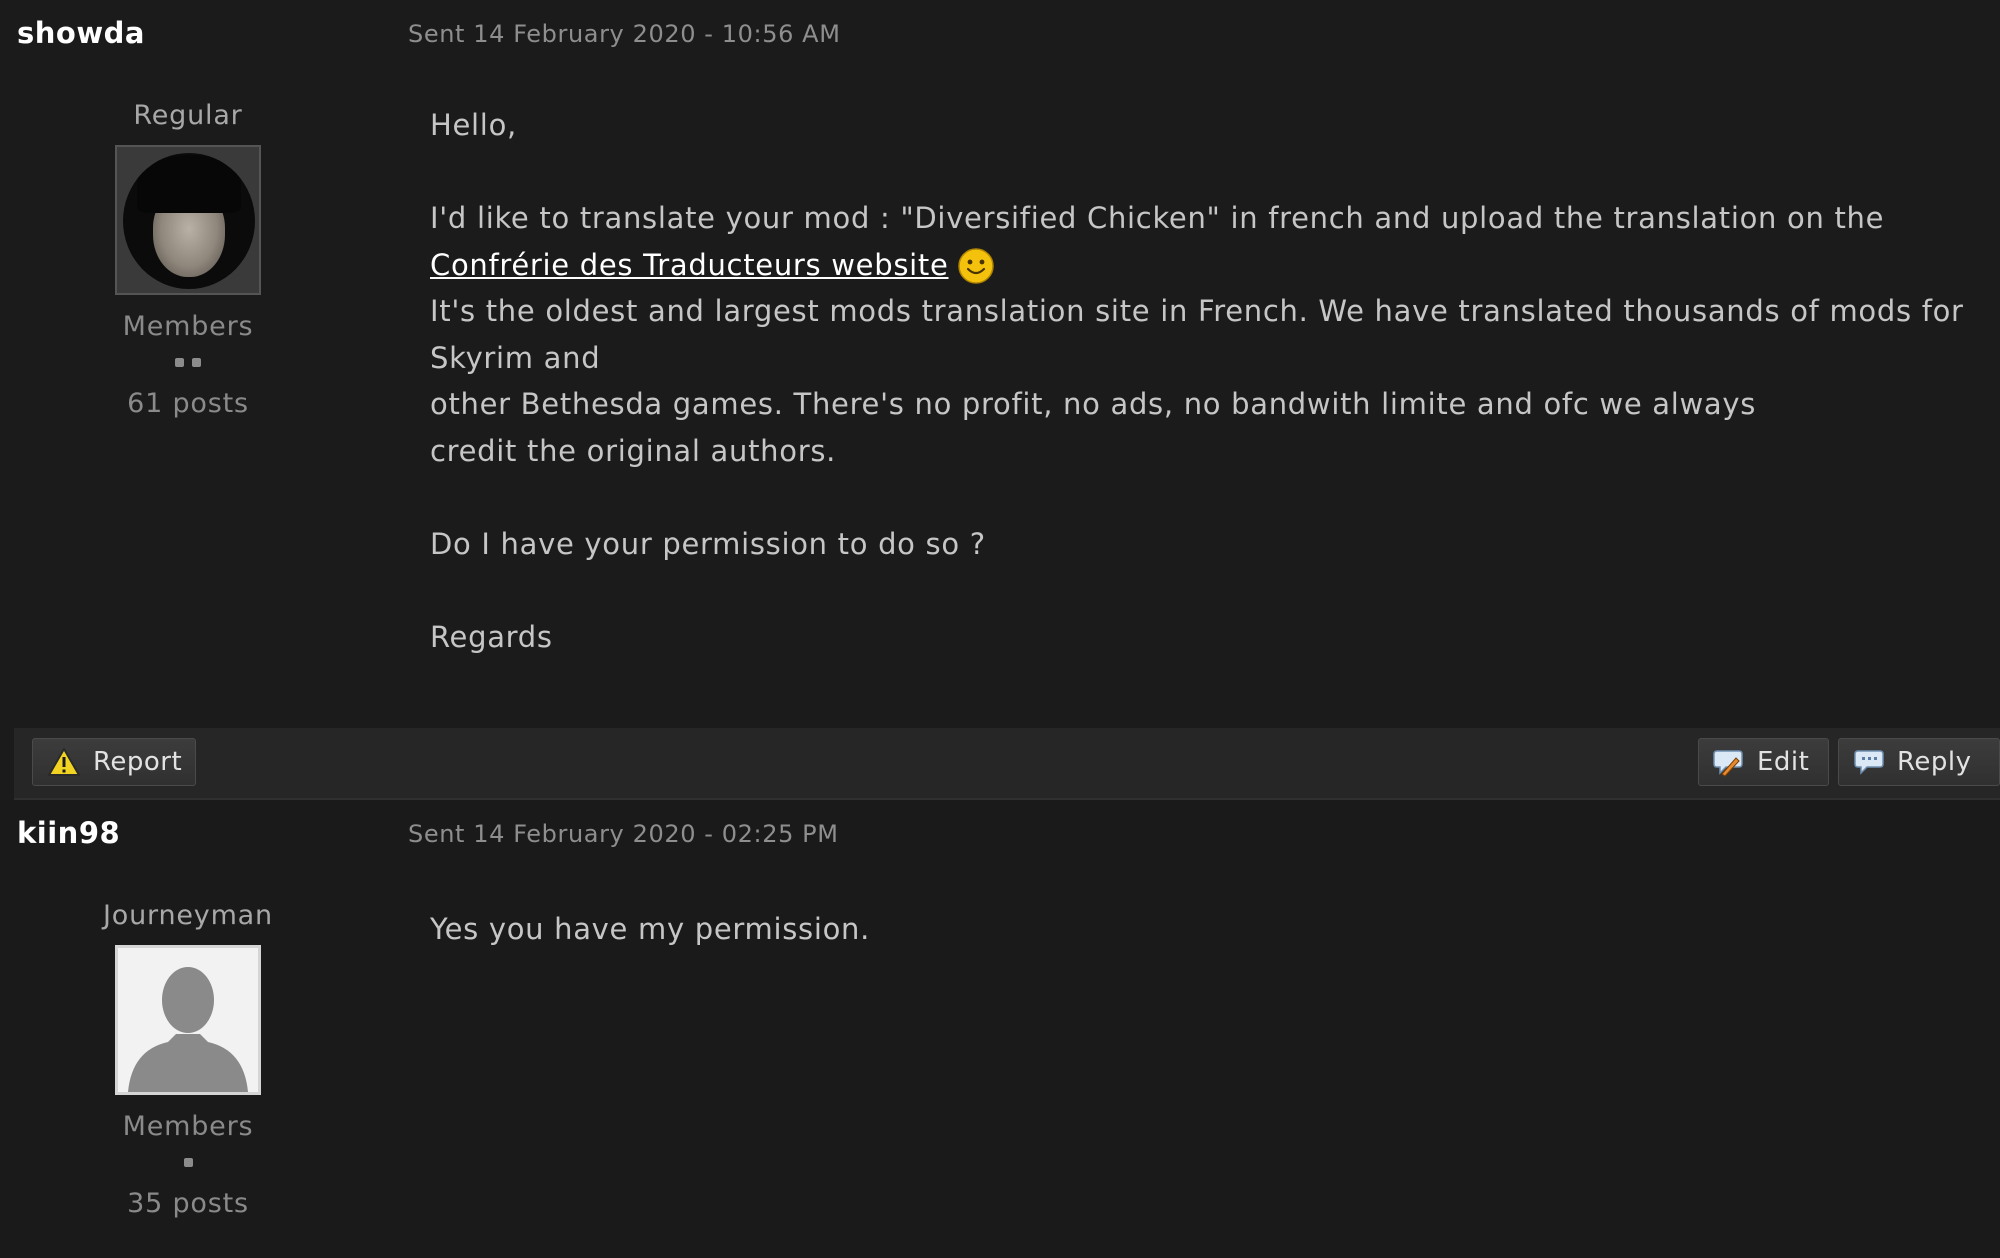  Describe the element at coordinates (975, 265) in the screenshot. I see `smiley-icon` at that location.